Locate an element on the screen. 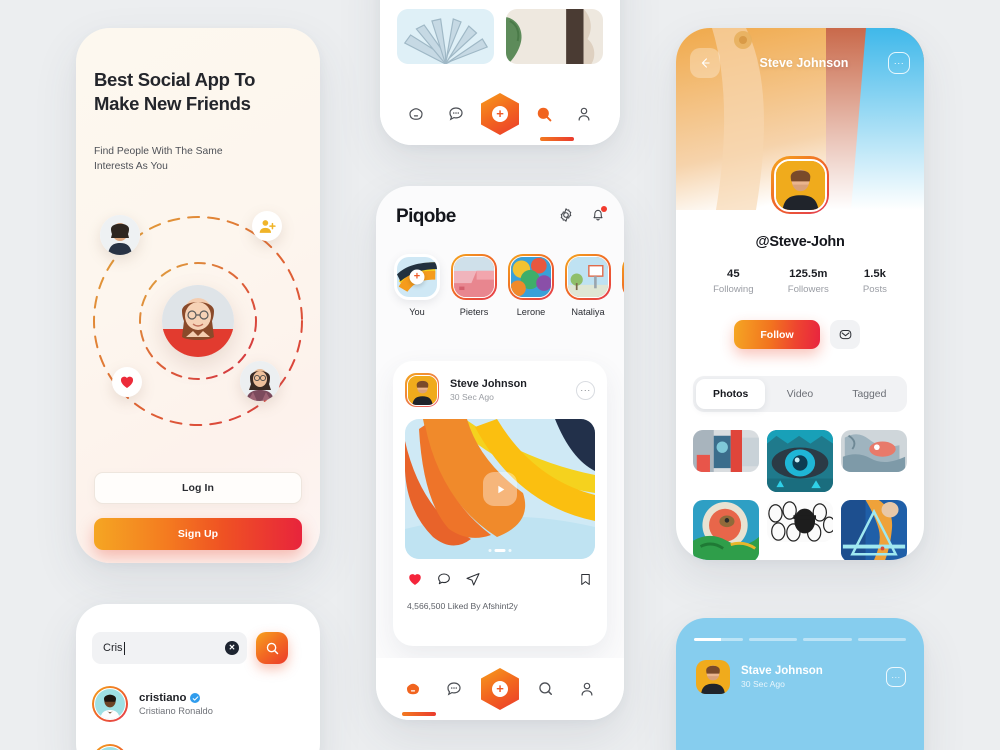  tab-video: Video is located at coordinates (799, 394).